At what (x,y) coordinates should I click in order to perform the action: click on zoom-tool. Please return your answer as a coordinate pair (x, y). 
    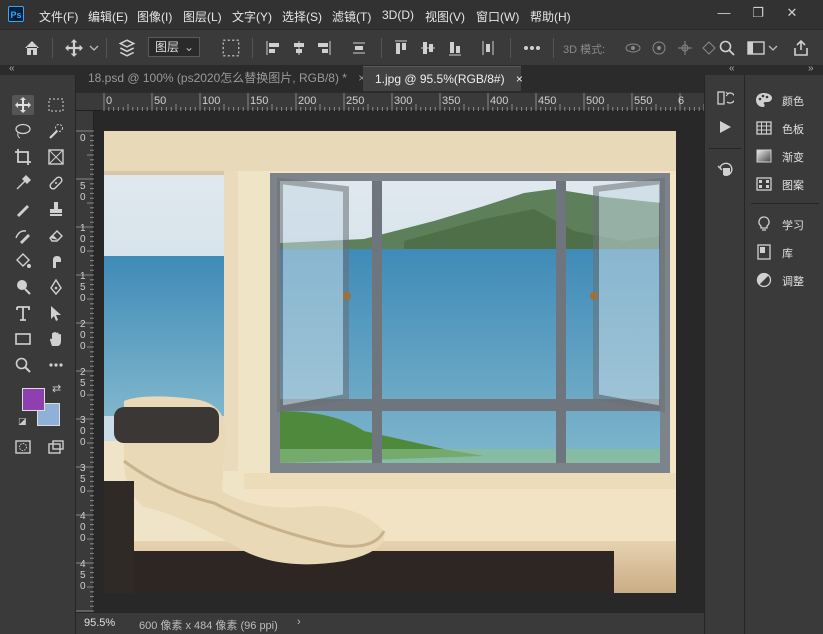
    Looking at the image, I should click on (23, 365).